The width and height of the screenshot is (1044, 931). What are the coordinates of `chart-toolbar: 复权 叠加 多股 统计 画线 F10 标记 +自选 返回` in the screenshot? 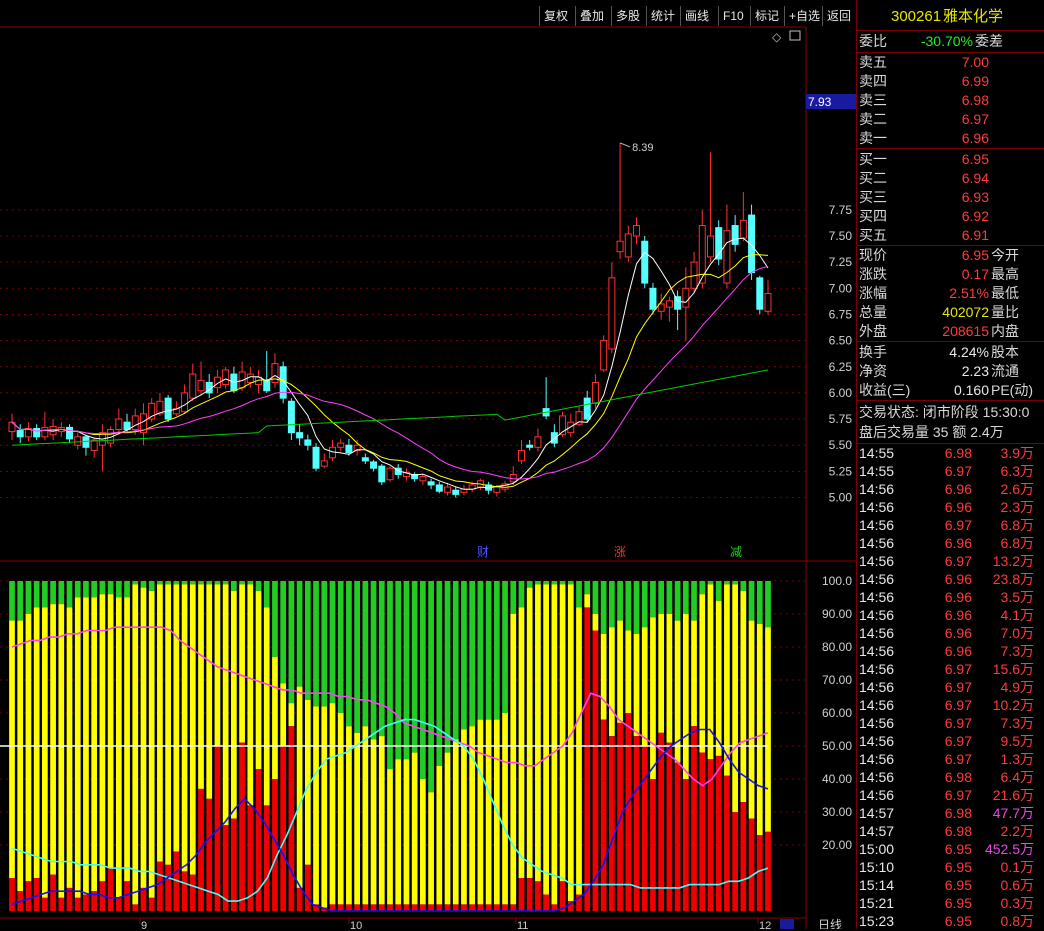 It's located at (428, 16).